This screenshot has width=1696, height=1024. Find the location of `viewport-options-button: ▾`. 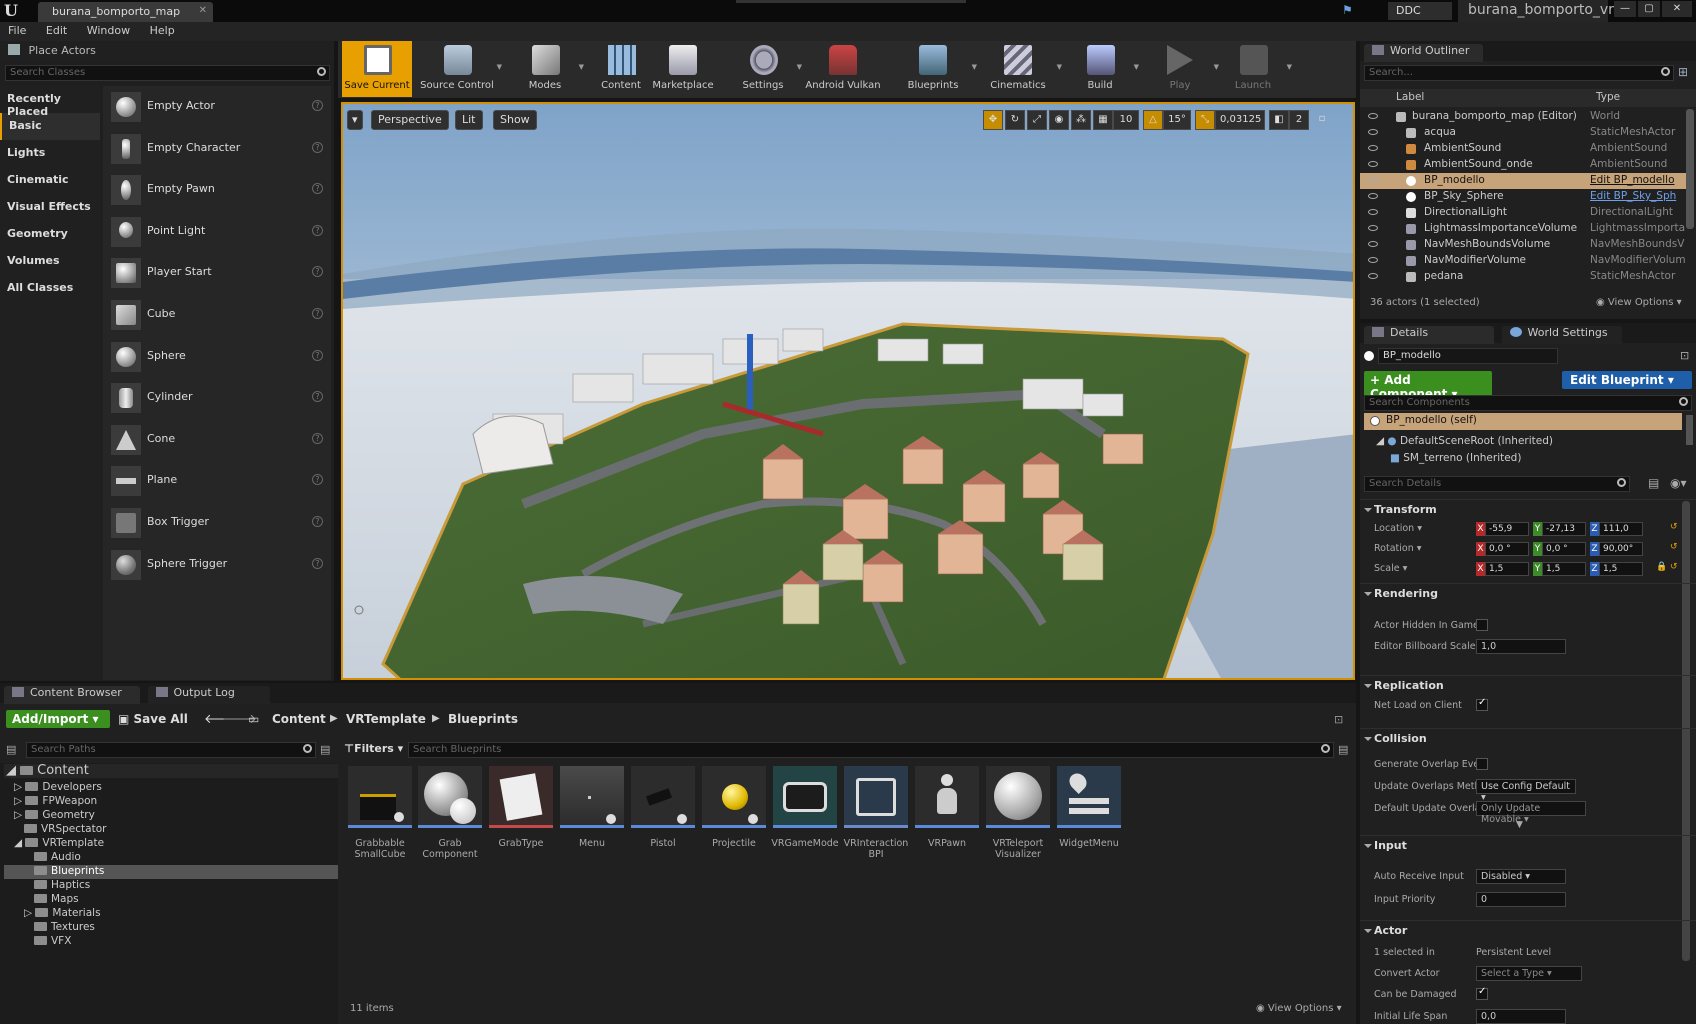

viewport-options-button: ▾ is located at coordinates (355, 120).